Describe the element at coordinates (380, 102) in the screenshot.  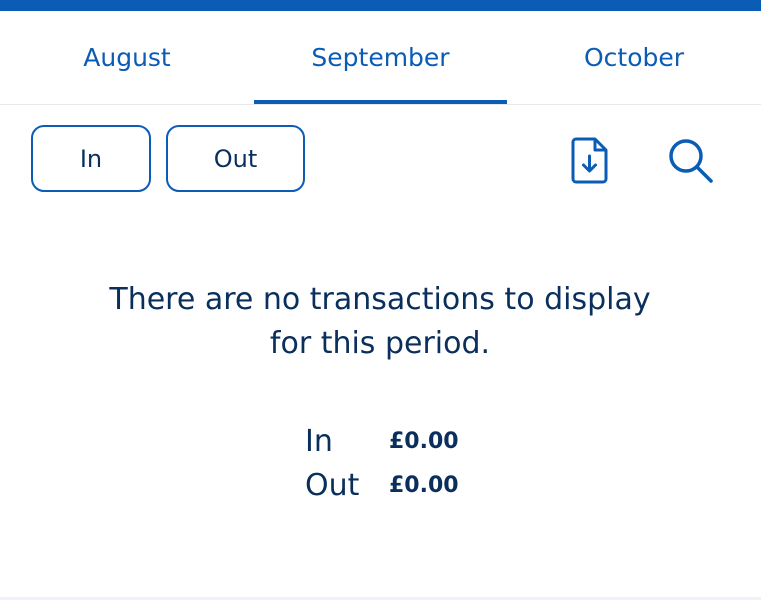
I see `selected-tab-indicator` at that location.